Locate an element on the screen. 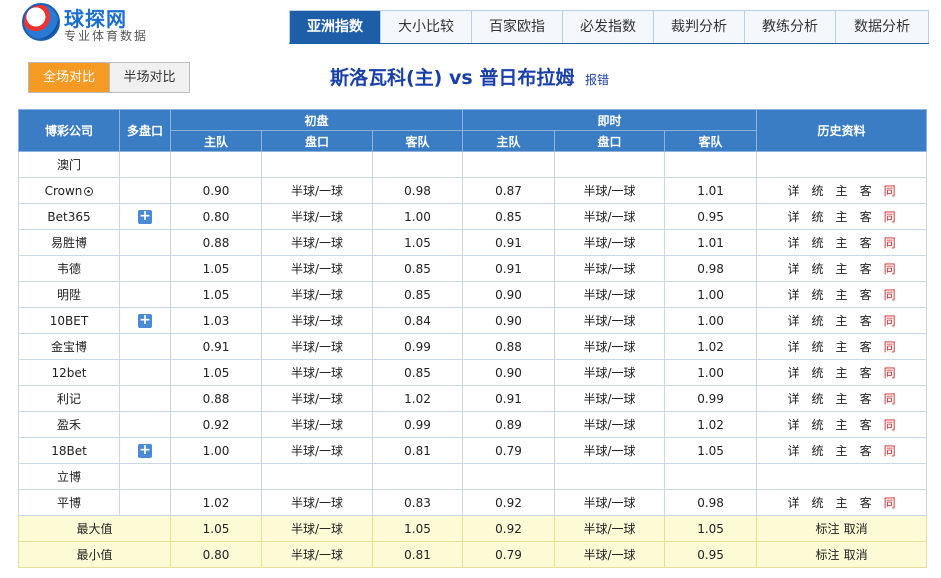 This screenshot has width=941, height=578. company-cell: 韦德 is located at coordinates (69, 268).